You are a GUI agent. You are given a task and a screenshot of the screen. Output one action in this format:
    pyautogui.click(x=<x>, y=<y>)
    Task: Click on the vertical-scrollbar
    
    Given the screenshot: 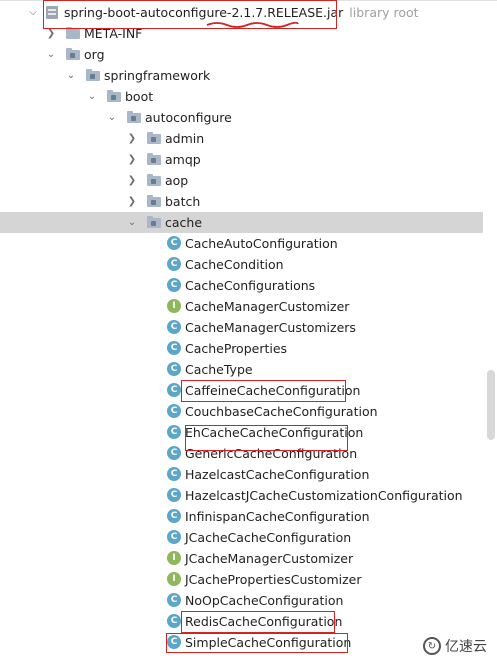 What is the action you would take?
    pyautogui.click(x=491, y=405)
    